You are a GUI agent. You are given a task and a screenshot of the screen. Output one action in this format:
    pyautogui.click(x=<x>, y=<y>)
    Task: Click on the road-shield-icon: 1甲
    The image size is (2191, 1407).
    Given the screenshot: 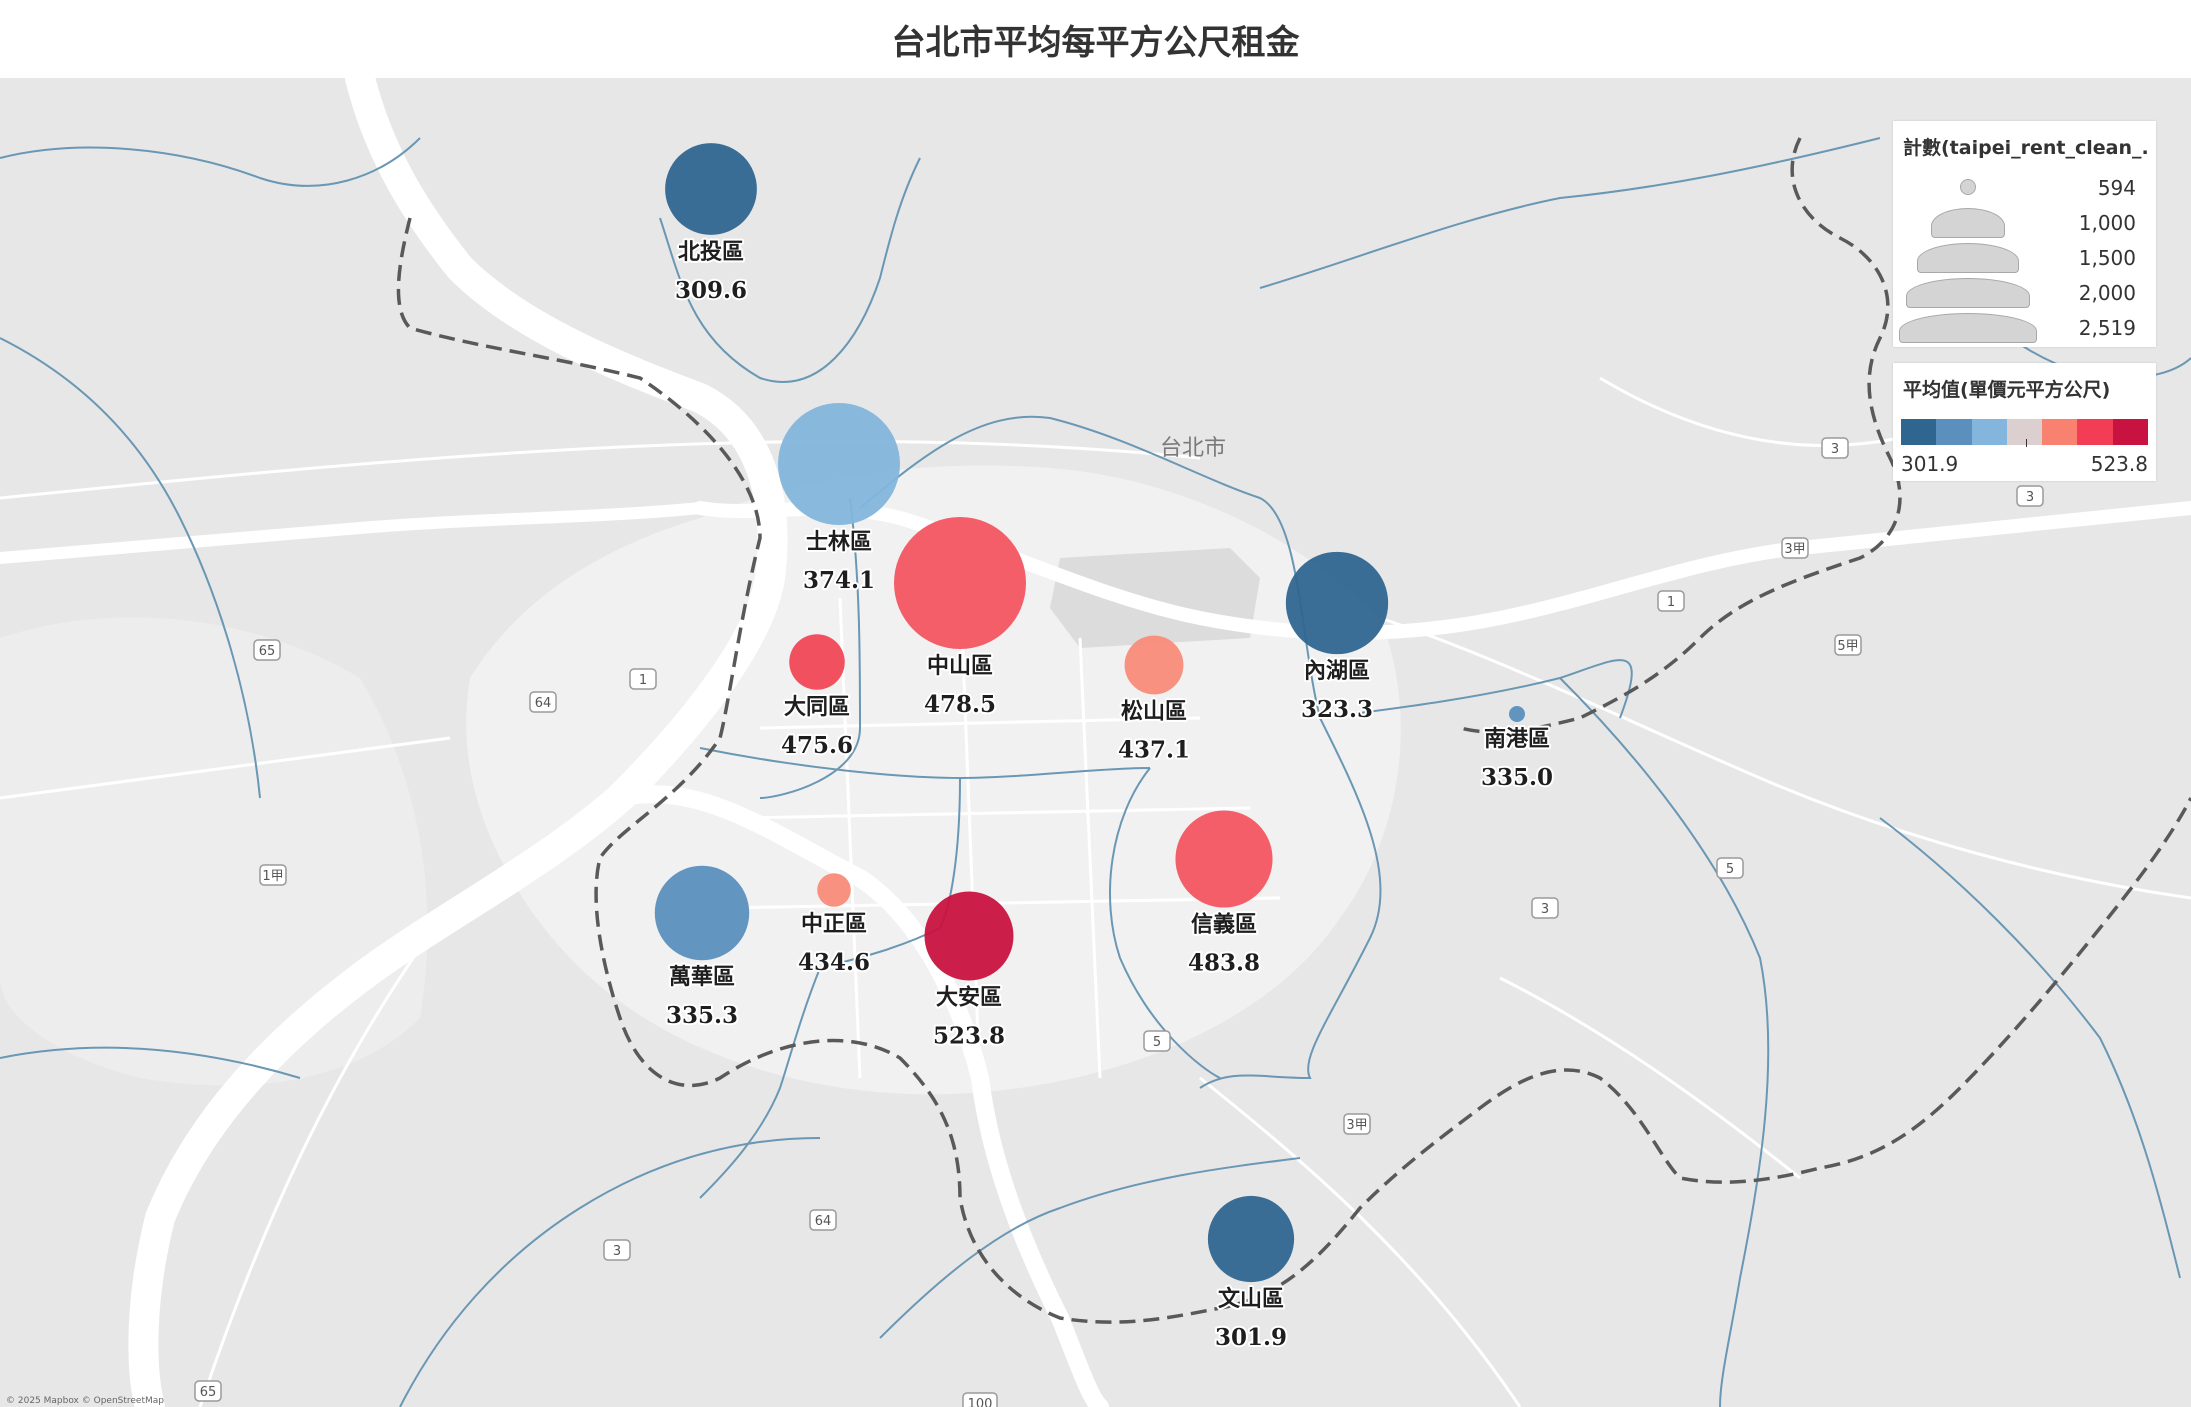 What is the action you would take?
    pyautogui.click(x=273, y=875)
    